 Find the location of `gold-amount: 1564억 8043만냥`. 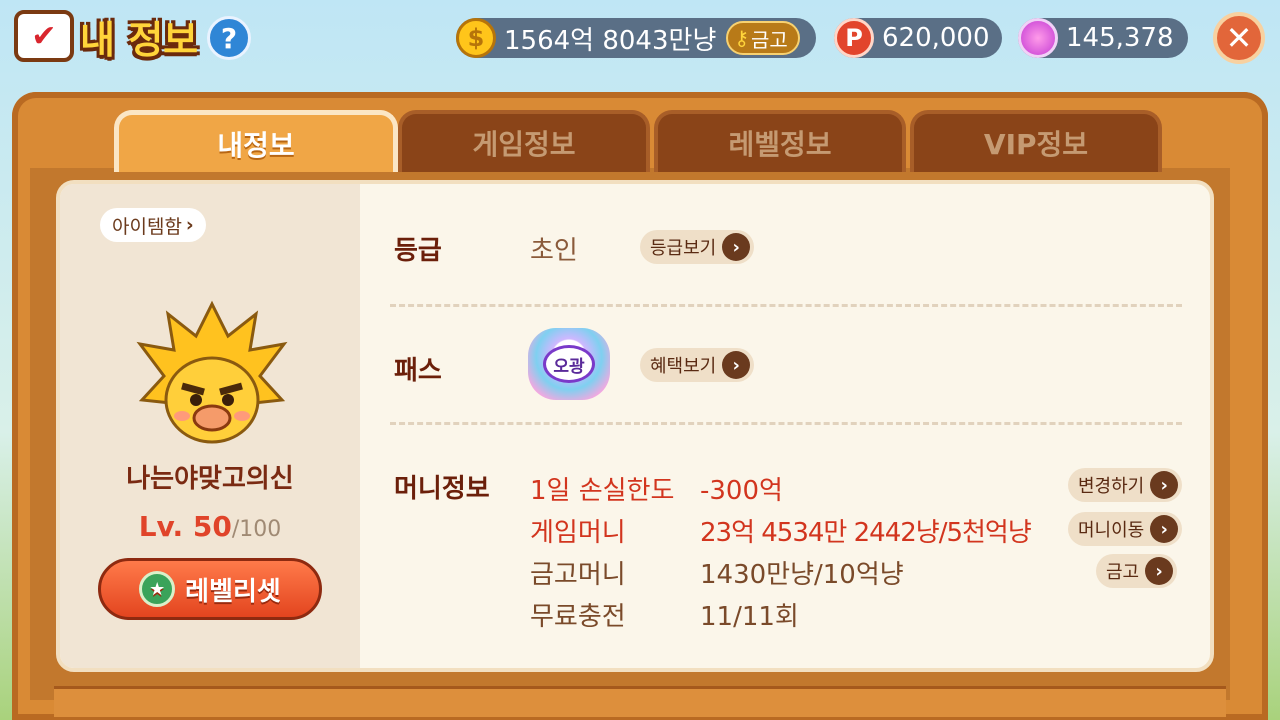

gold-amount: 1564억 8043만냥 is located at coordinates (610, 40).